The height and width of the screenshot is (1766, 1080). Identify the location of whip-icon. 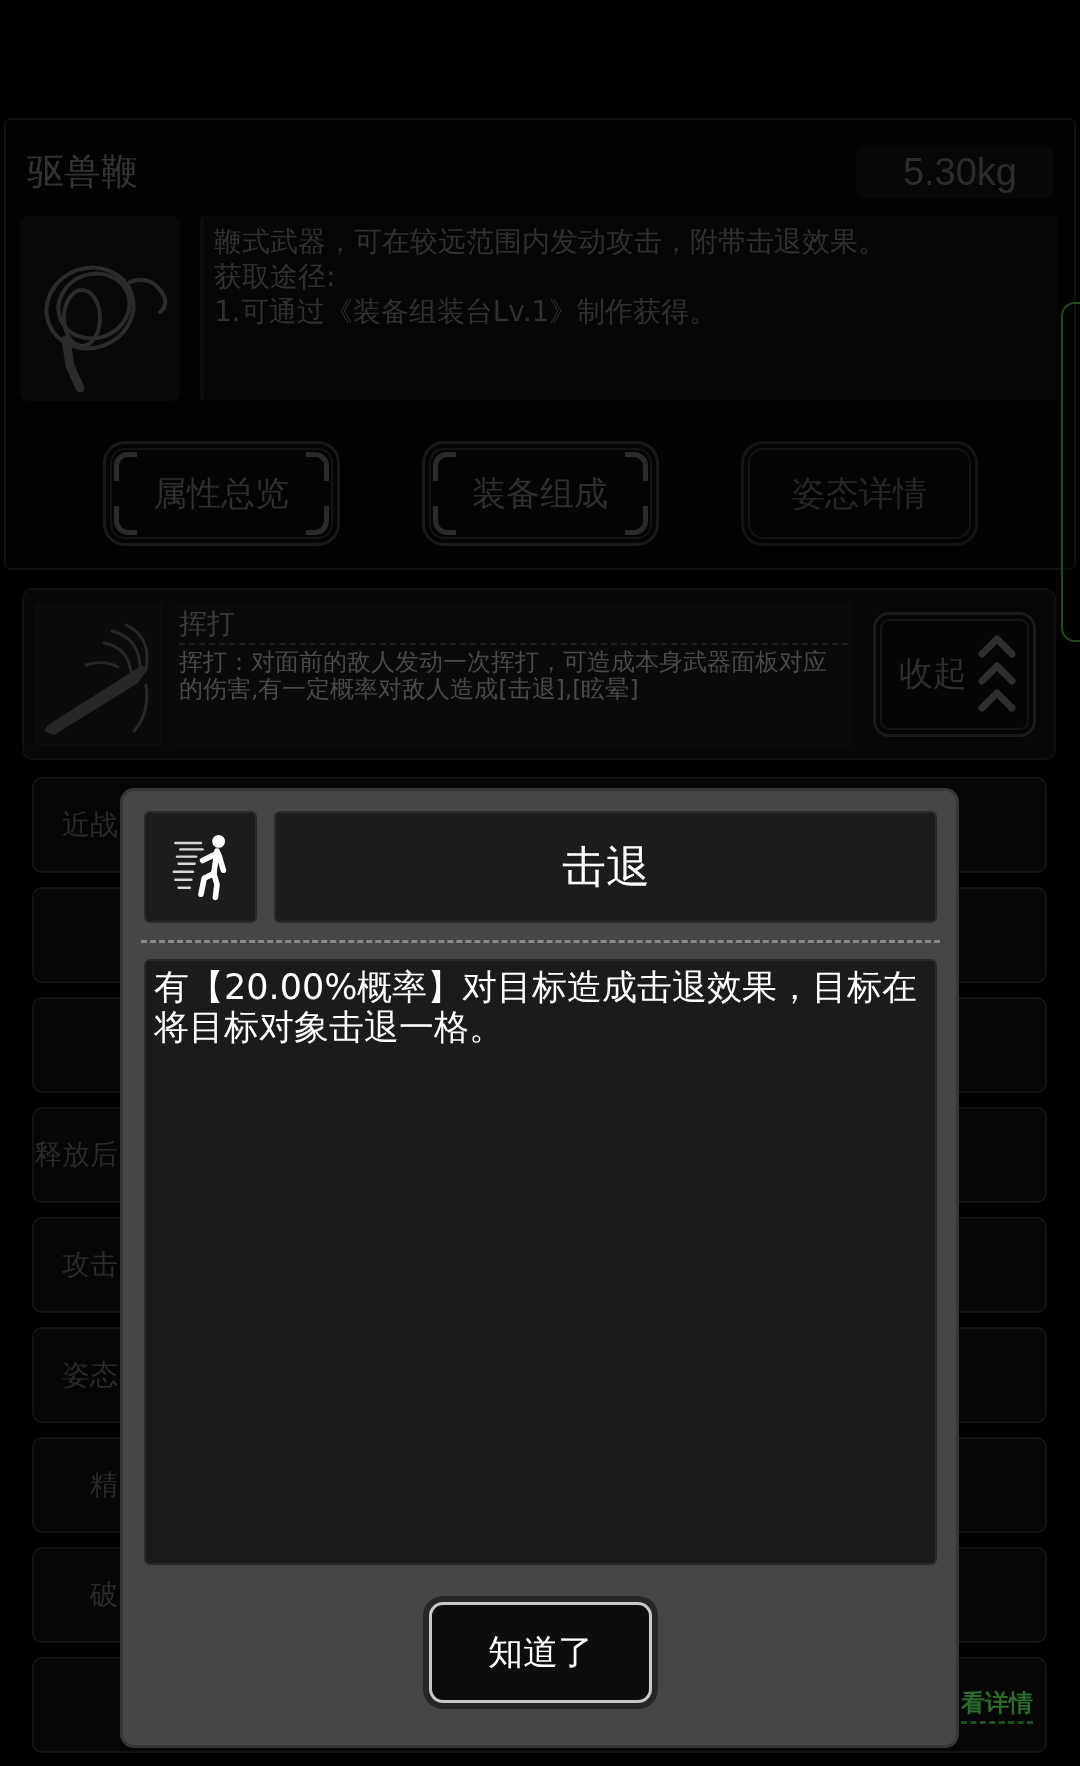
(100, 308).